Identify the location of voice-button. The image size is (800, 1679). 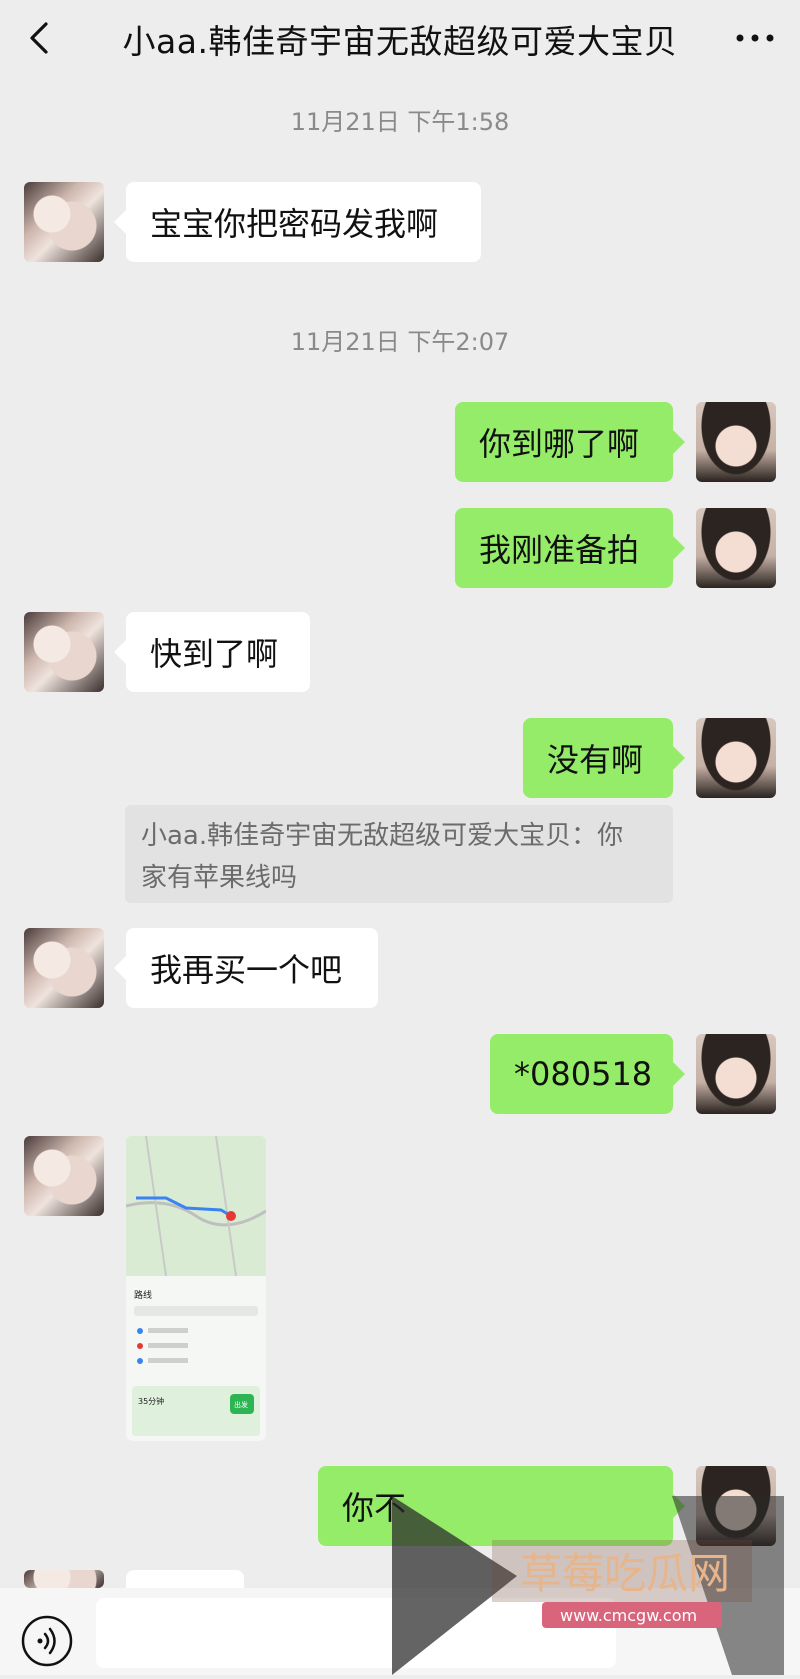
(47, 1641).